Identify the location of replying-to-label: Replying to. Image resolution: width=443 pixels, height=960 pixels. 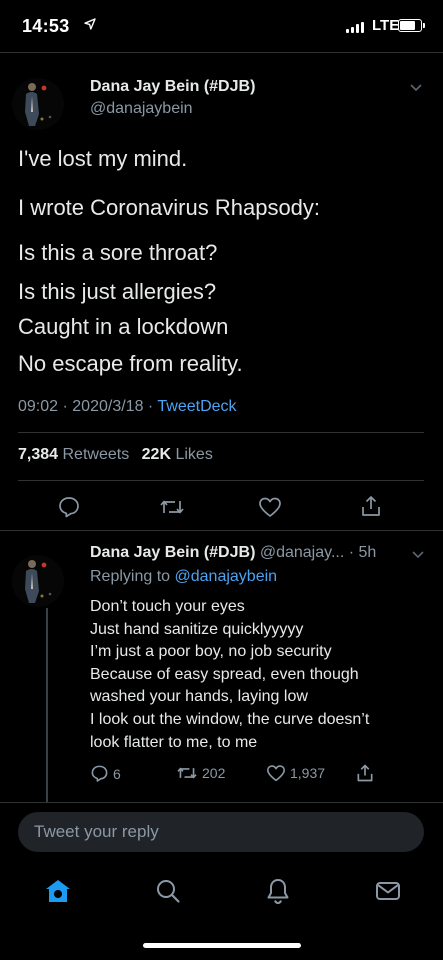
(130, 576).